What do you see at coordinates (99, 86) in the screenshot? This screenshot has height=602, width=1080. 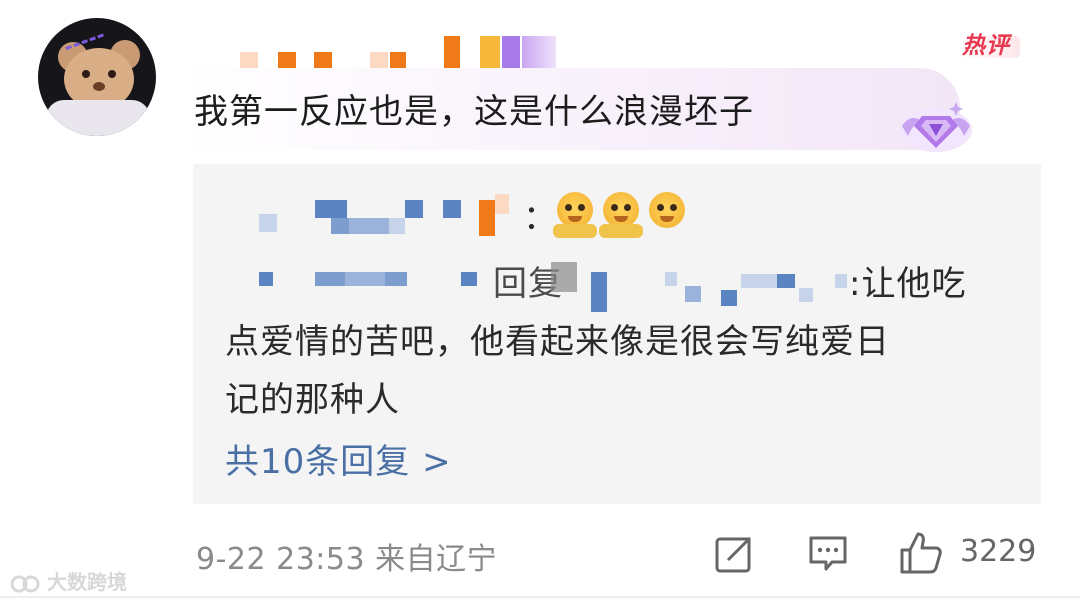 I see `bear-nose` at bounding box center [99, 86].